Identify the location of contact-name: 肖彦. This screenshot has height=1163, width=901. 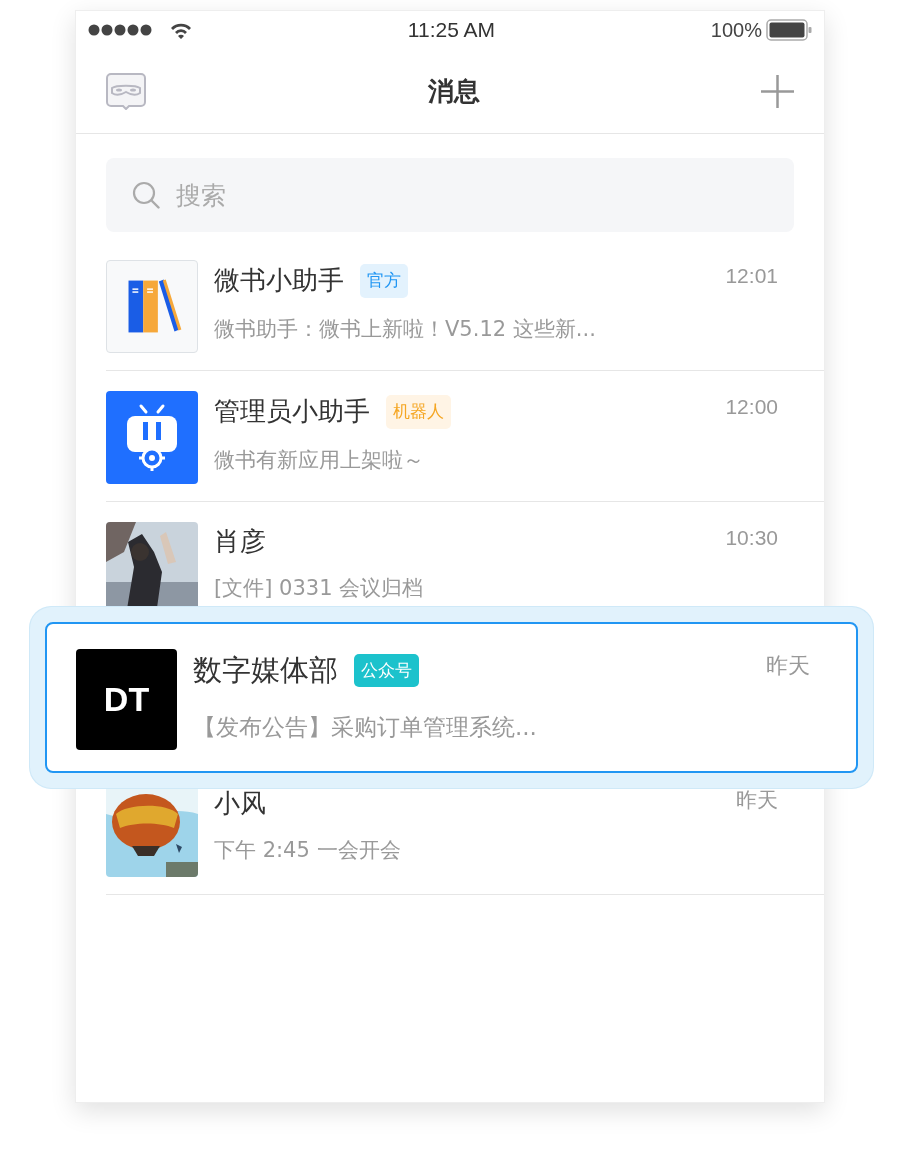
(240, 542).